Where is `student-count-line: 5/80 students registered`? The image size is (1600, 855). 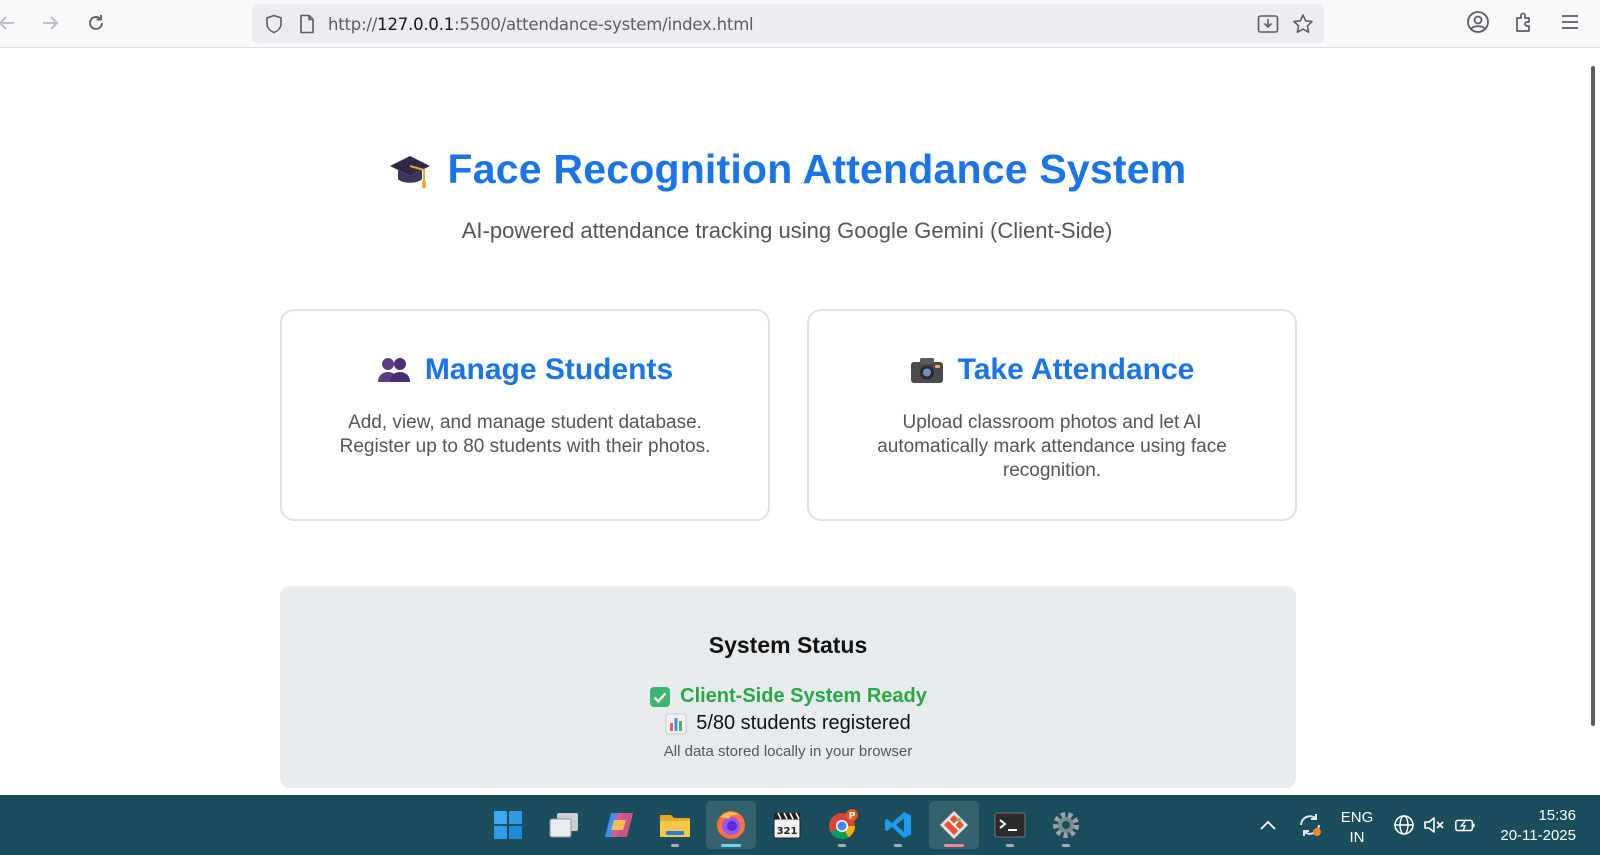 student-count-line: 5/80 students registered is located at coordinates (788, 723).